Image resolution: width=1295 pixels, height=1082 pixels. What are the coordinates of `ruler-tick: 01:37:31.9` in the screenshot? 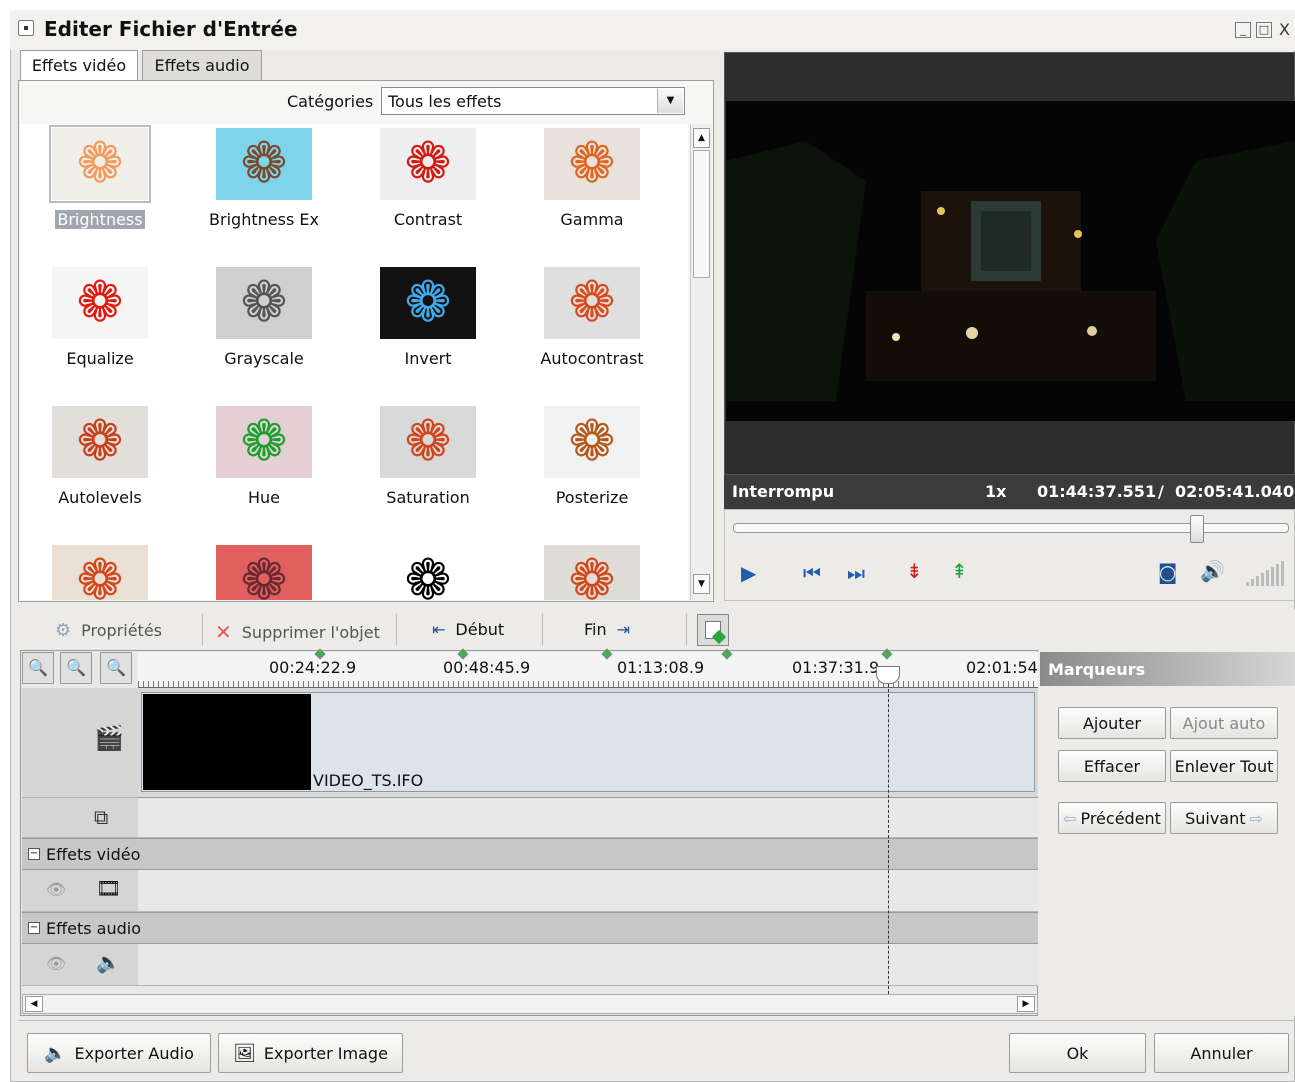 It's located at (836, 667).